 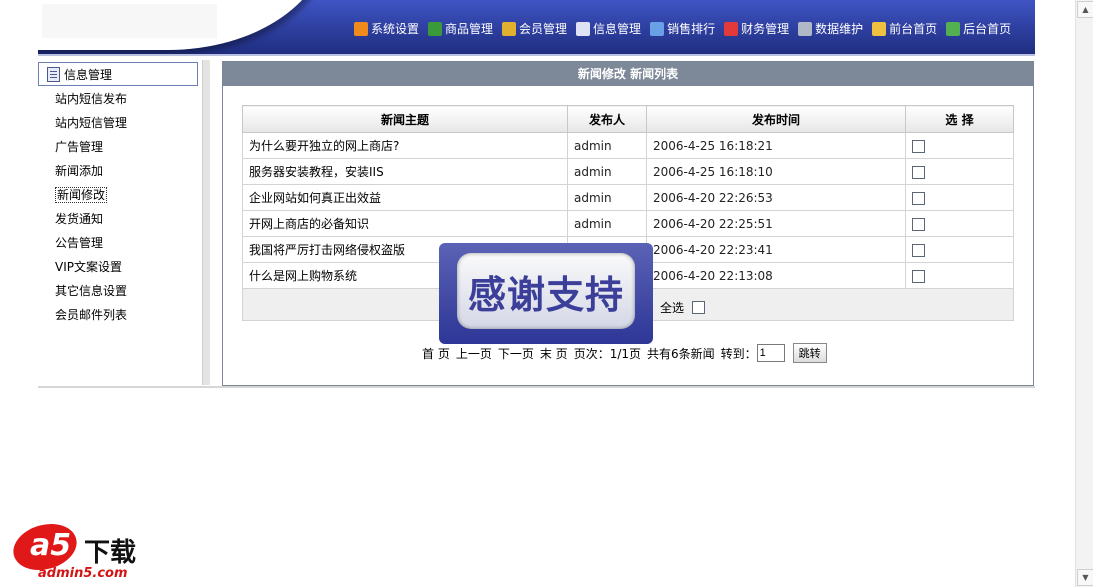 I want to click on sidebar-item: 新闻修改, so click(x=91, y=195).